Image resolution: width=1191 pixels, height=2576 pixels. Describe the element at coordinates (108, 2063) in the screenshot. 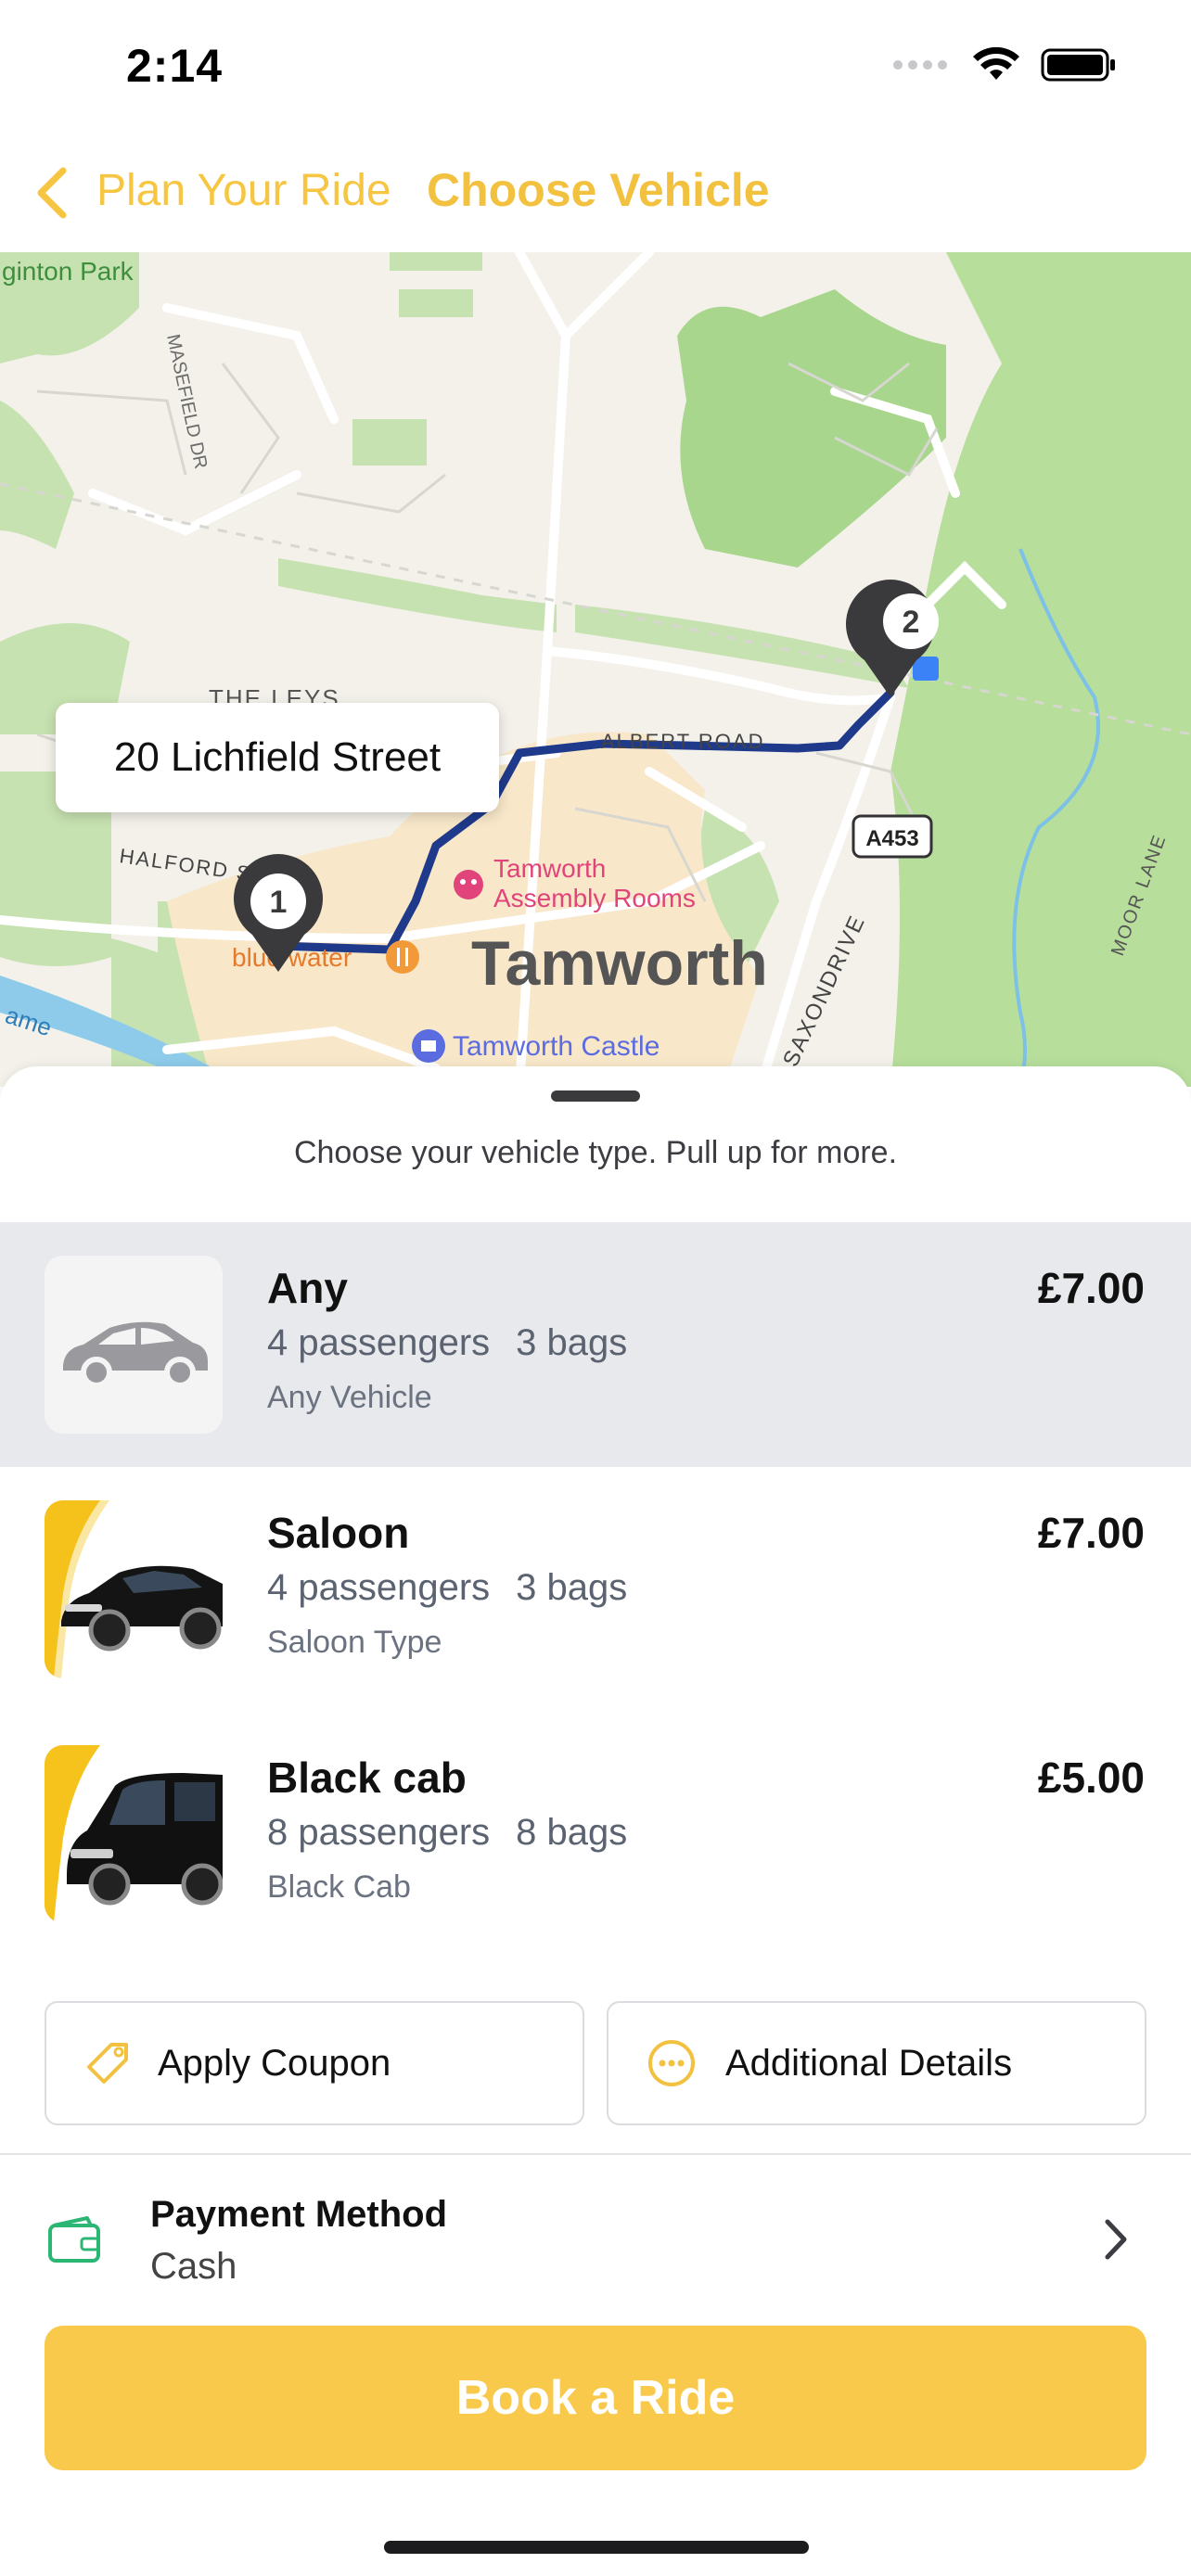

I see `tag-icon` at that location.